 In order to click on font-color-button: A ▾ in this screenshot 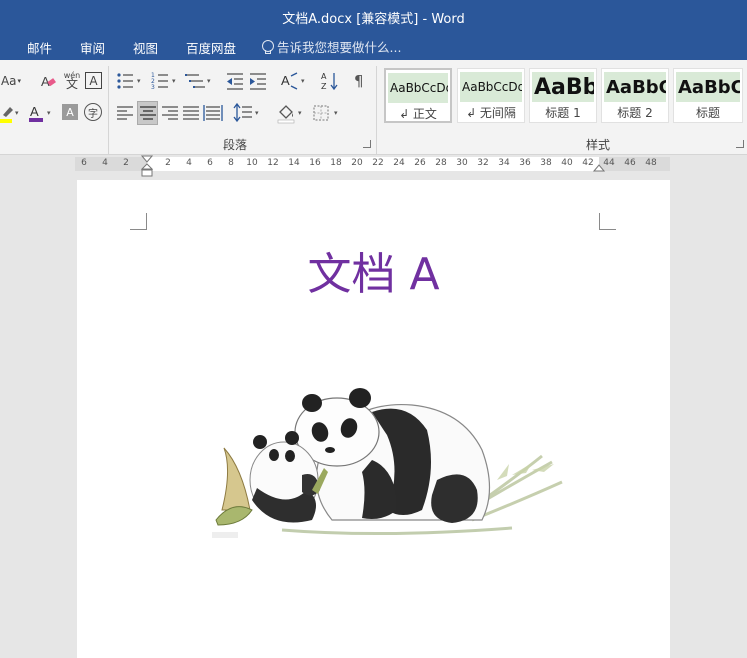, I will do `click(42, 113)`.